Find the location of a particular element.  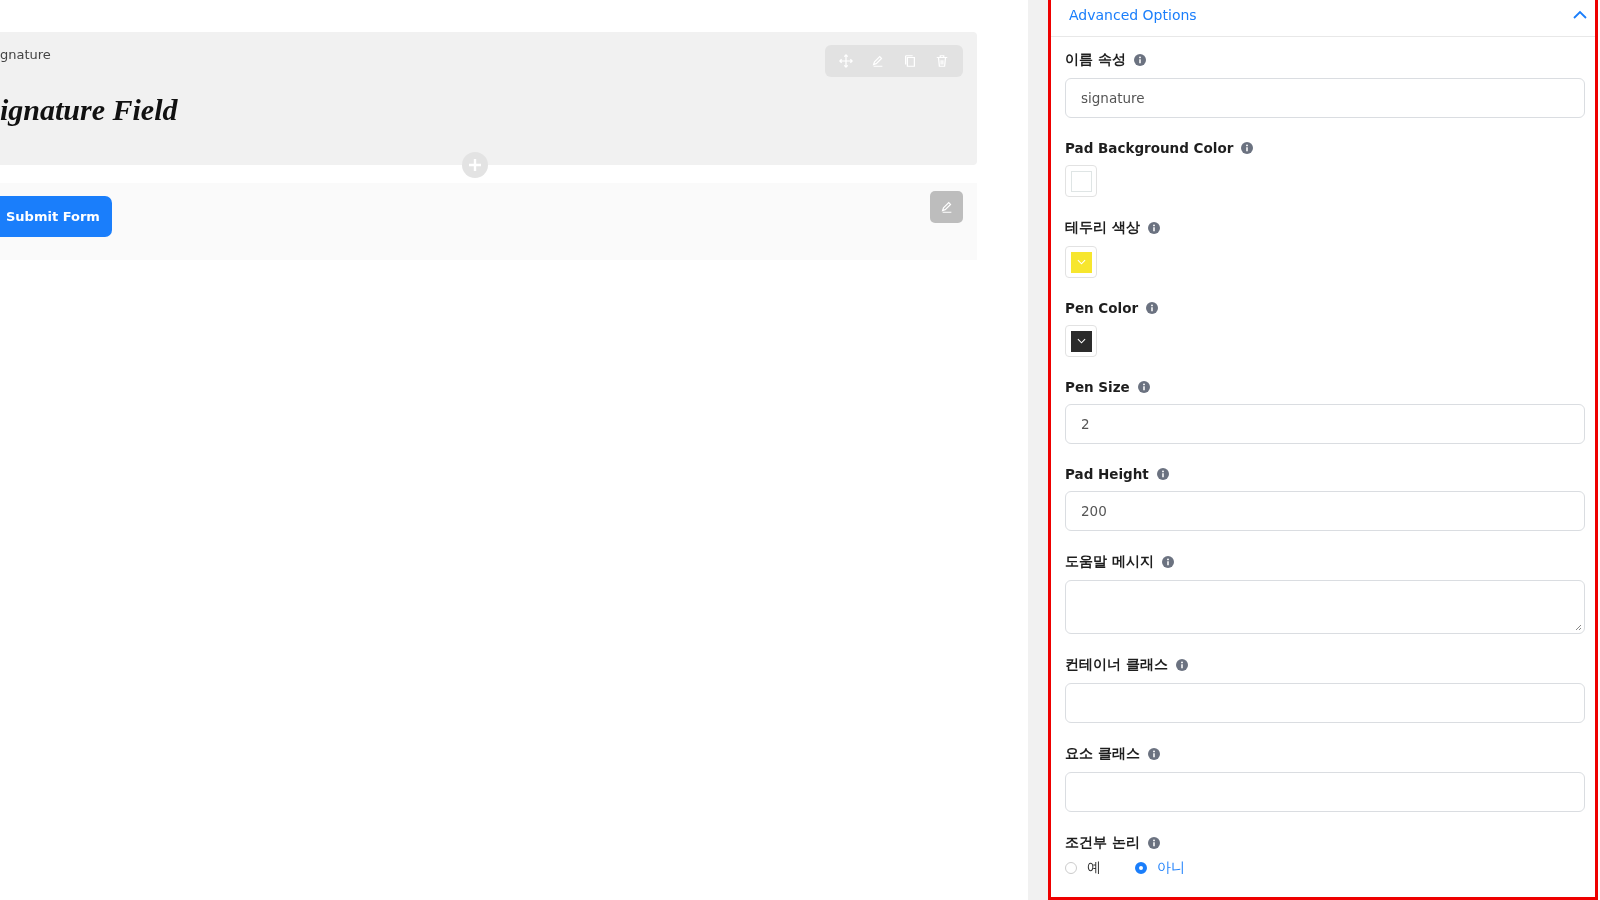

field-label: 컨테이너 클래스 is located at coordinates (1116, 665).